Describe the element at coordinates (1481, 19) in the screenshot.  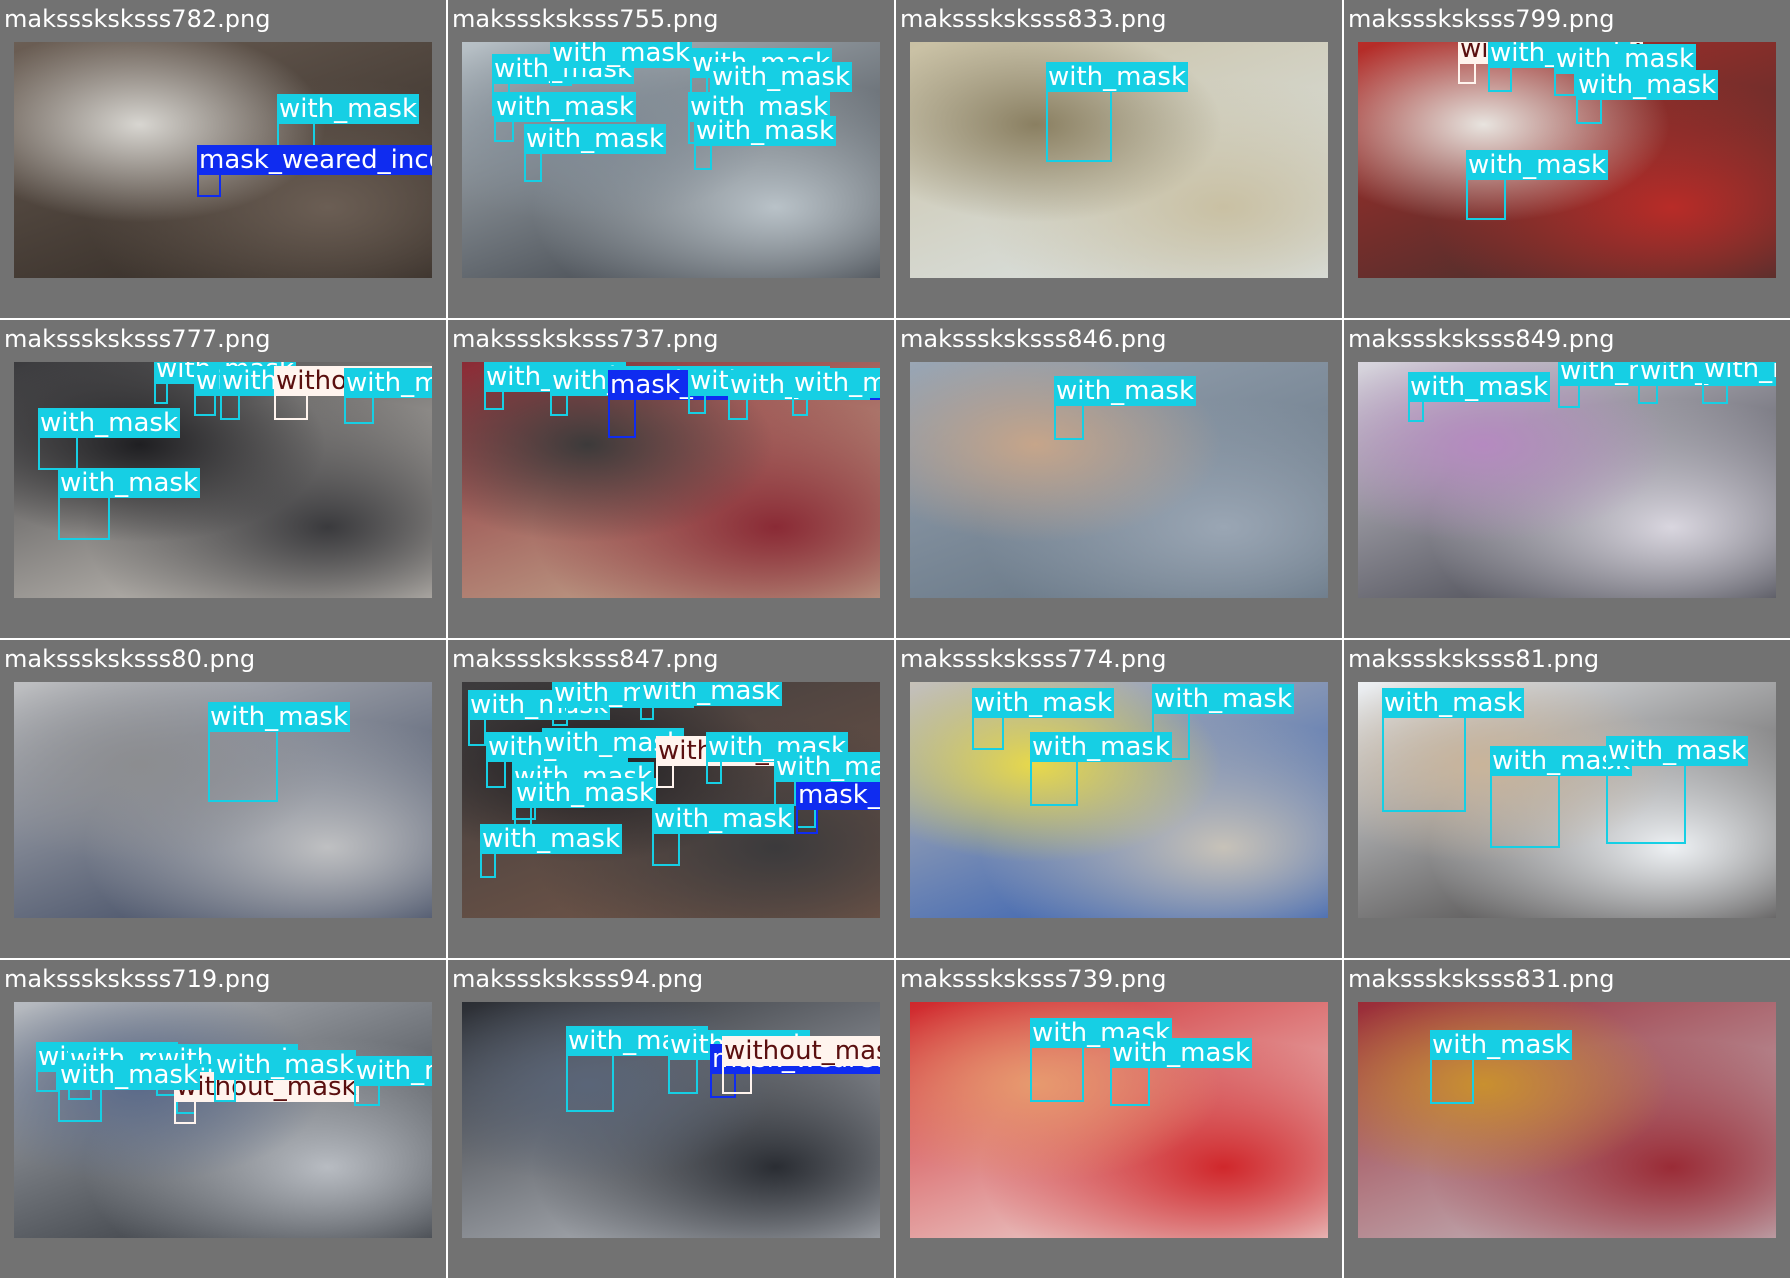
I see `tile-filename: maksssksksss799.png` at that location.